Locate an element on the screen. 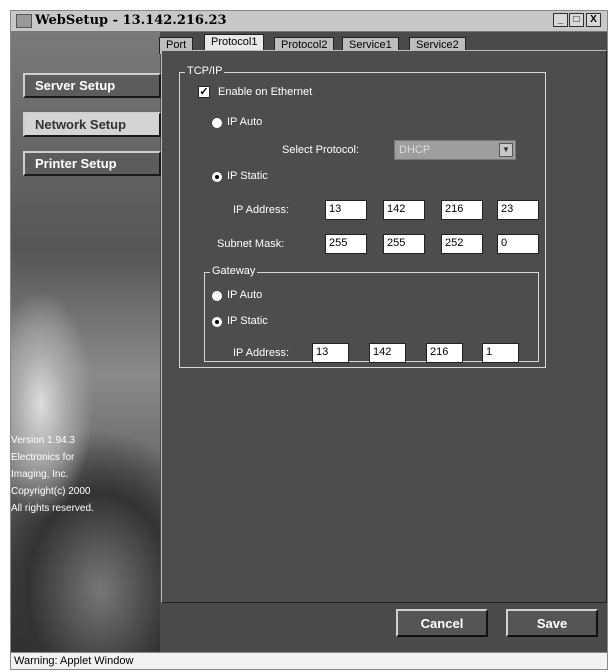  gateway-ip-address-label: IP Address: is located at coordinates (261, 353).